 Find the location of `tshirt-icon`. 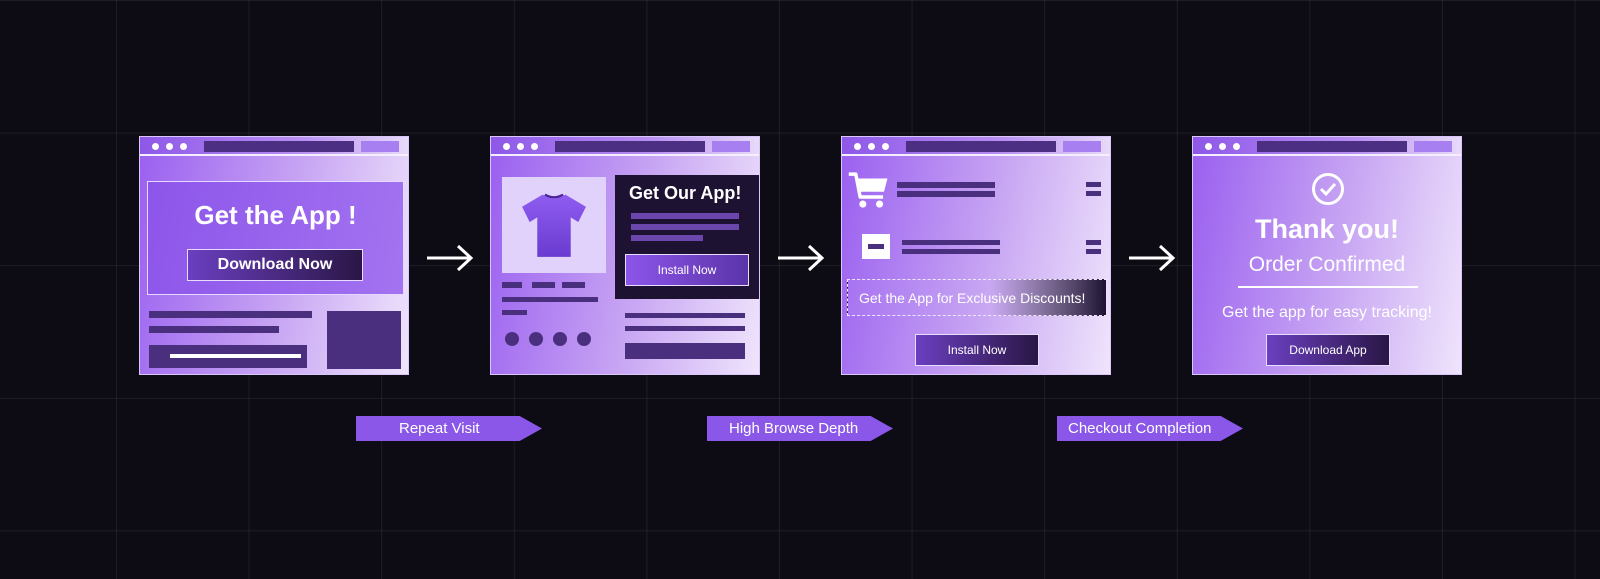

tshirt-icon is located at coordinates (554, 225).